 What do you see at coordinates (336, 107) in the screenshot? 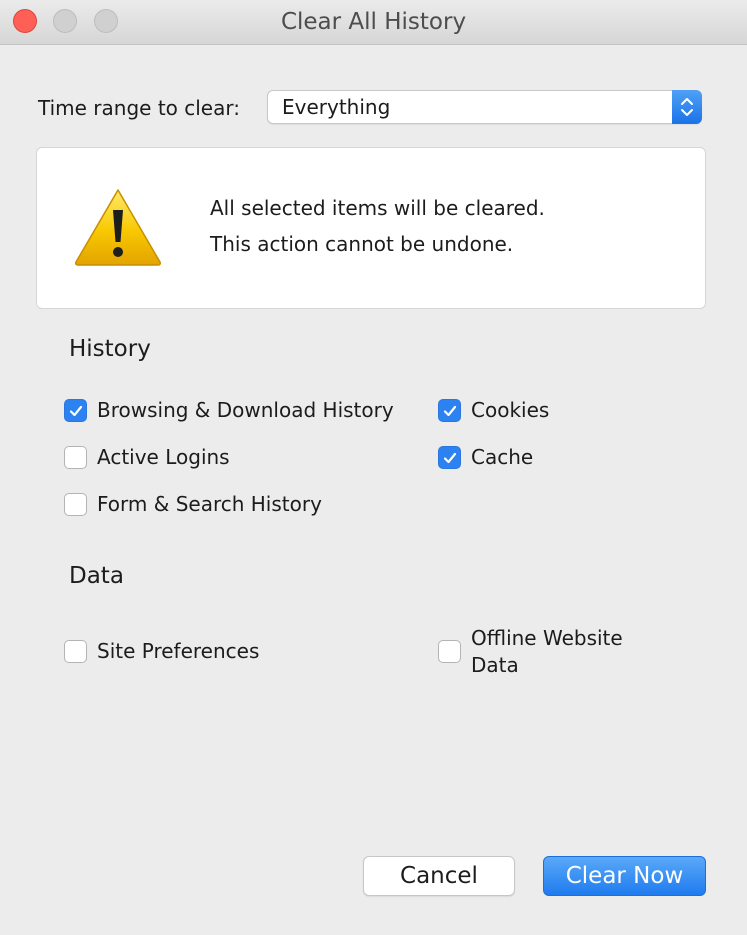
I see `time-range-value: Everything` at bounding box center [336, 107].